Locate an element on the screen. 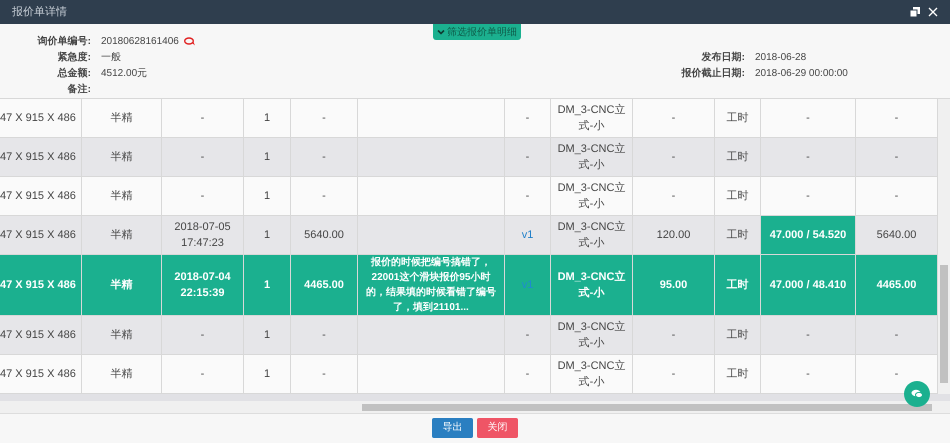 The width and height of the screenshot is (950, 443). table-cell-text: 5640.00 is located at coordinates (896, 235).